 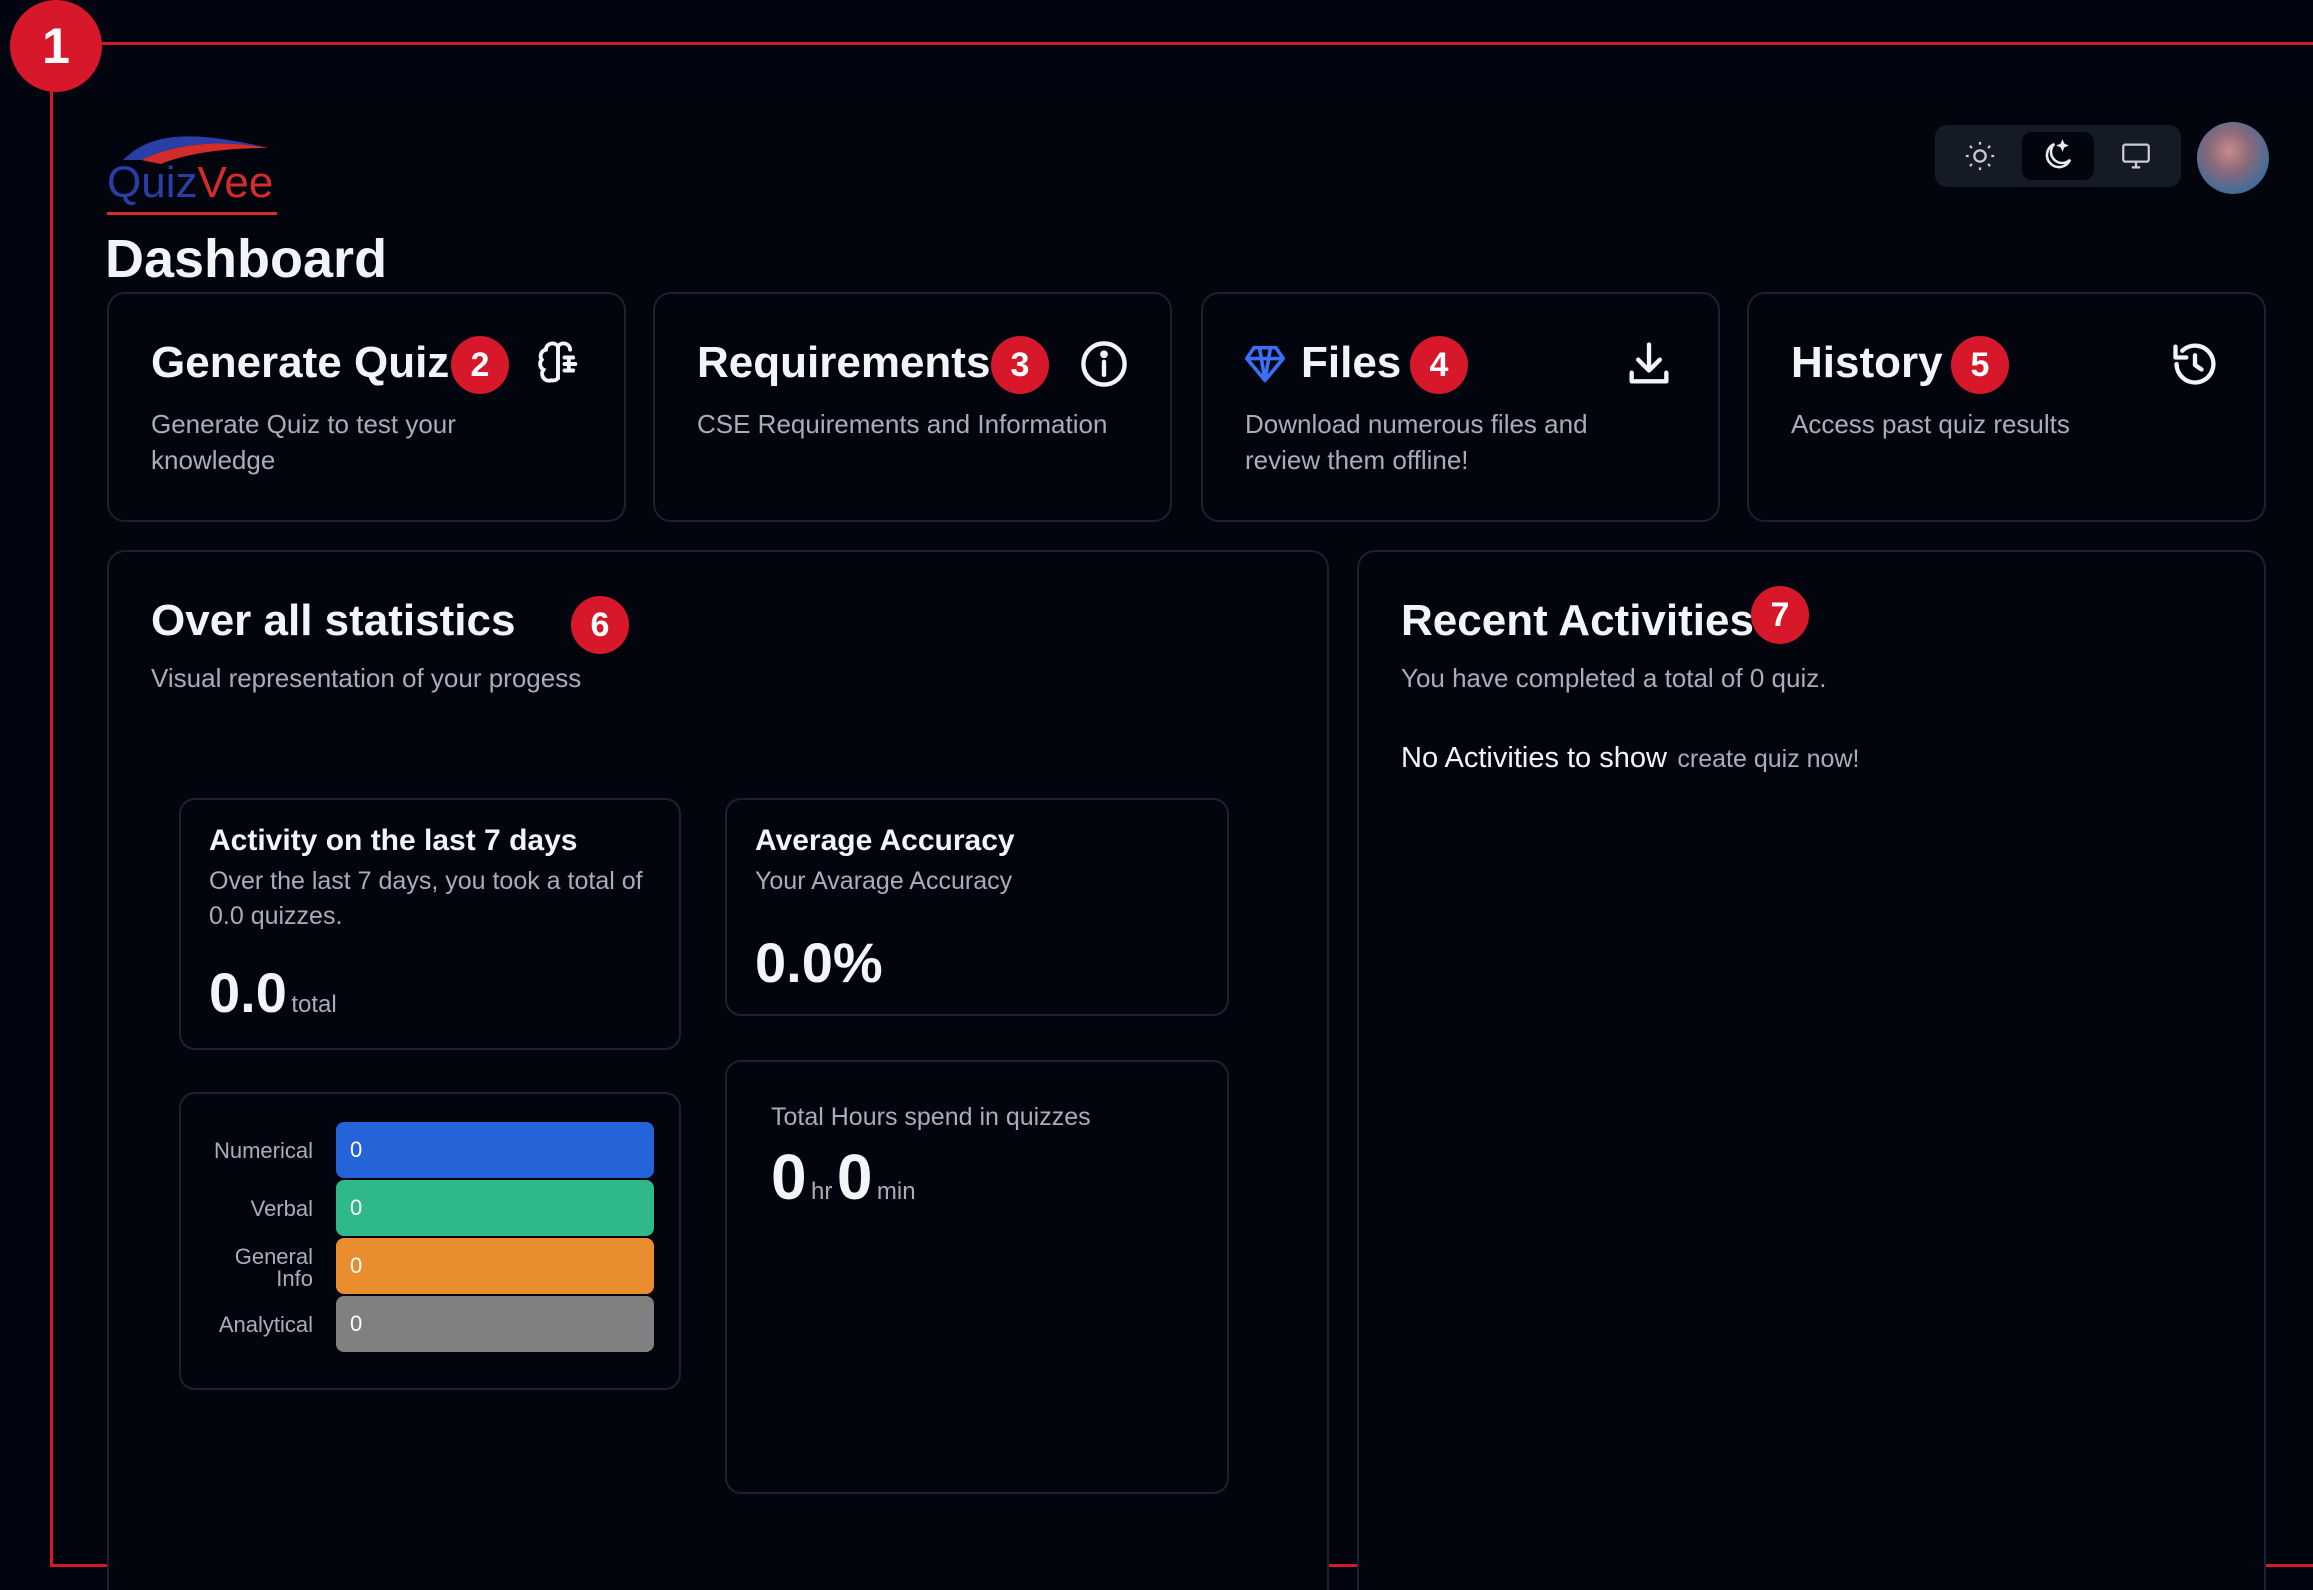 I want to click on requirements-title: Requirements, so click(x=844, y=362).